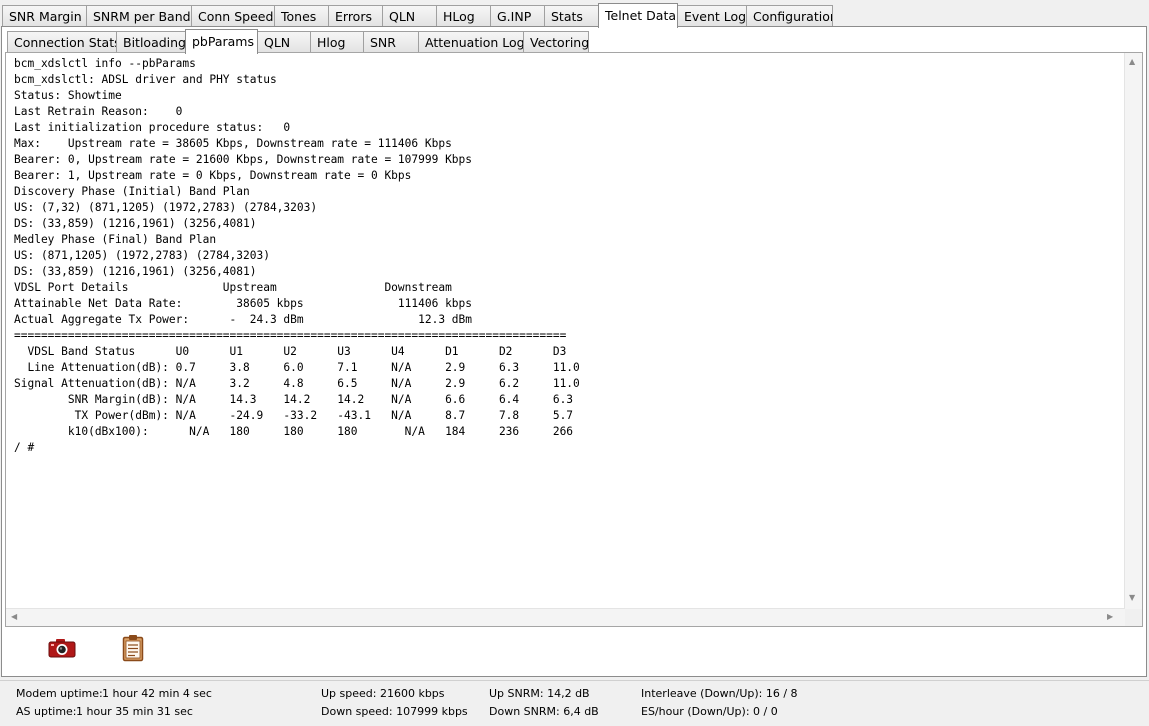  I want to click on console-line: bcm_xdslctl: ADSL driver and PHY status, so click(145, 79).